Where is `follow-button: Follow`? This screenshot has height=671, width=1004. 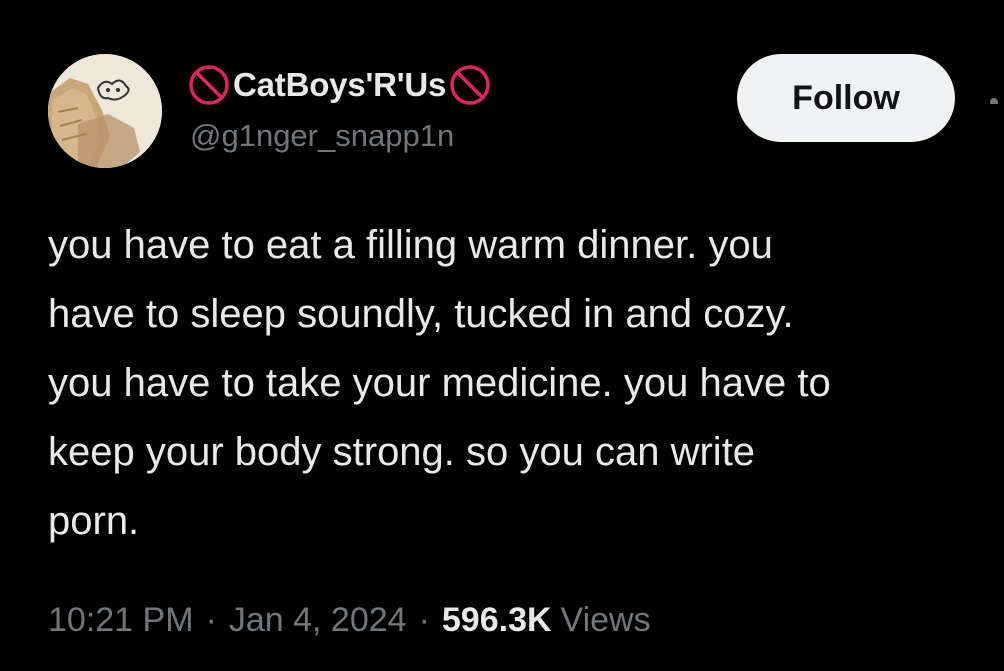 follow-button: Follow is located at coordinates (846, 98).